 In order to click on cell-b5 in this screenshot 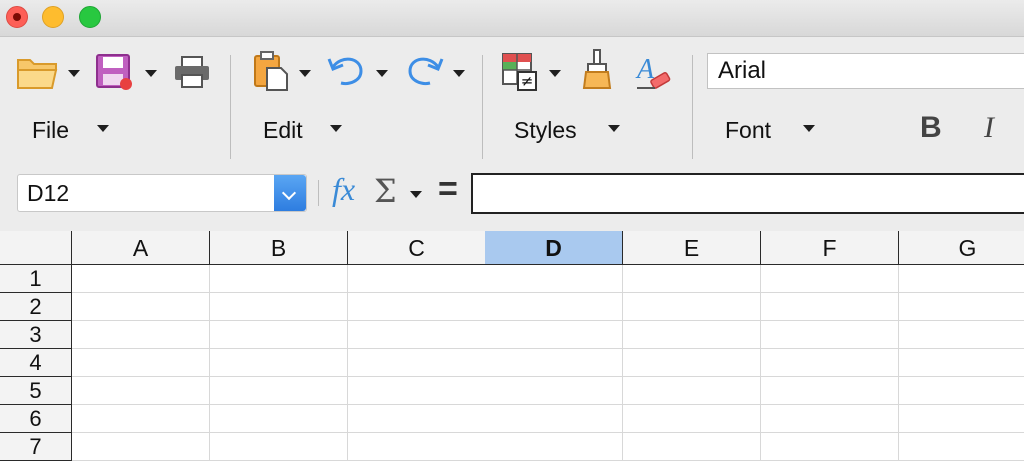, I will do `click(279, 391)`.